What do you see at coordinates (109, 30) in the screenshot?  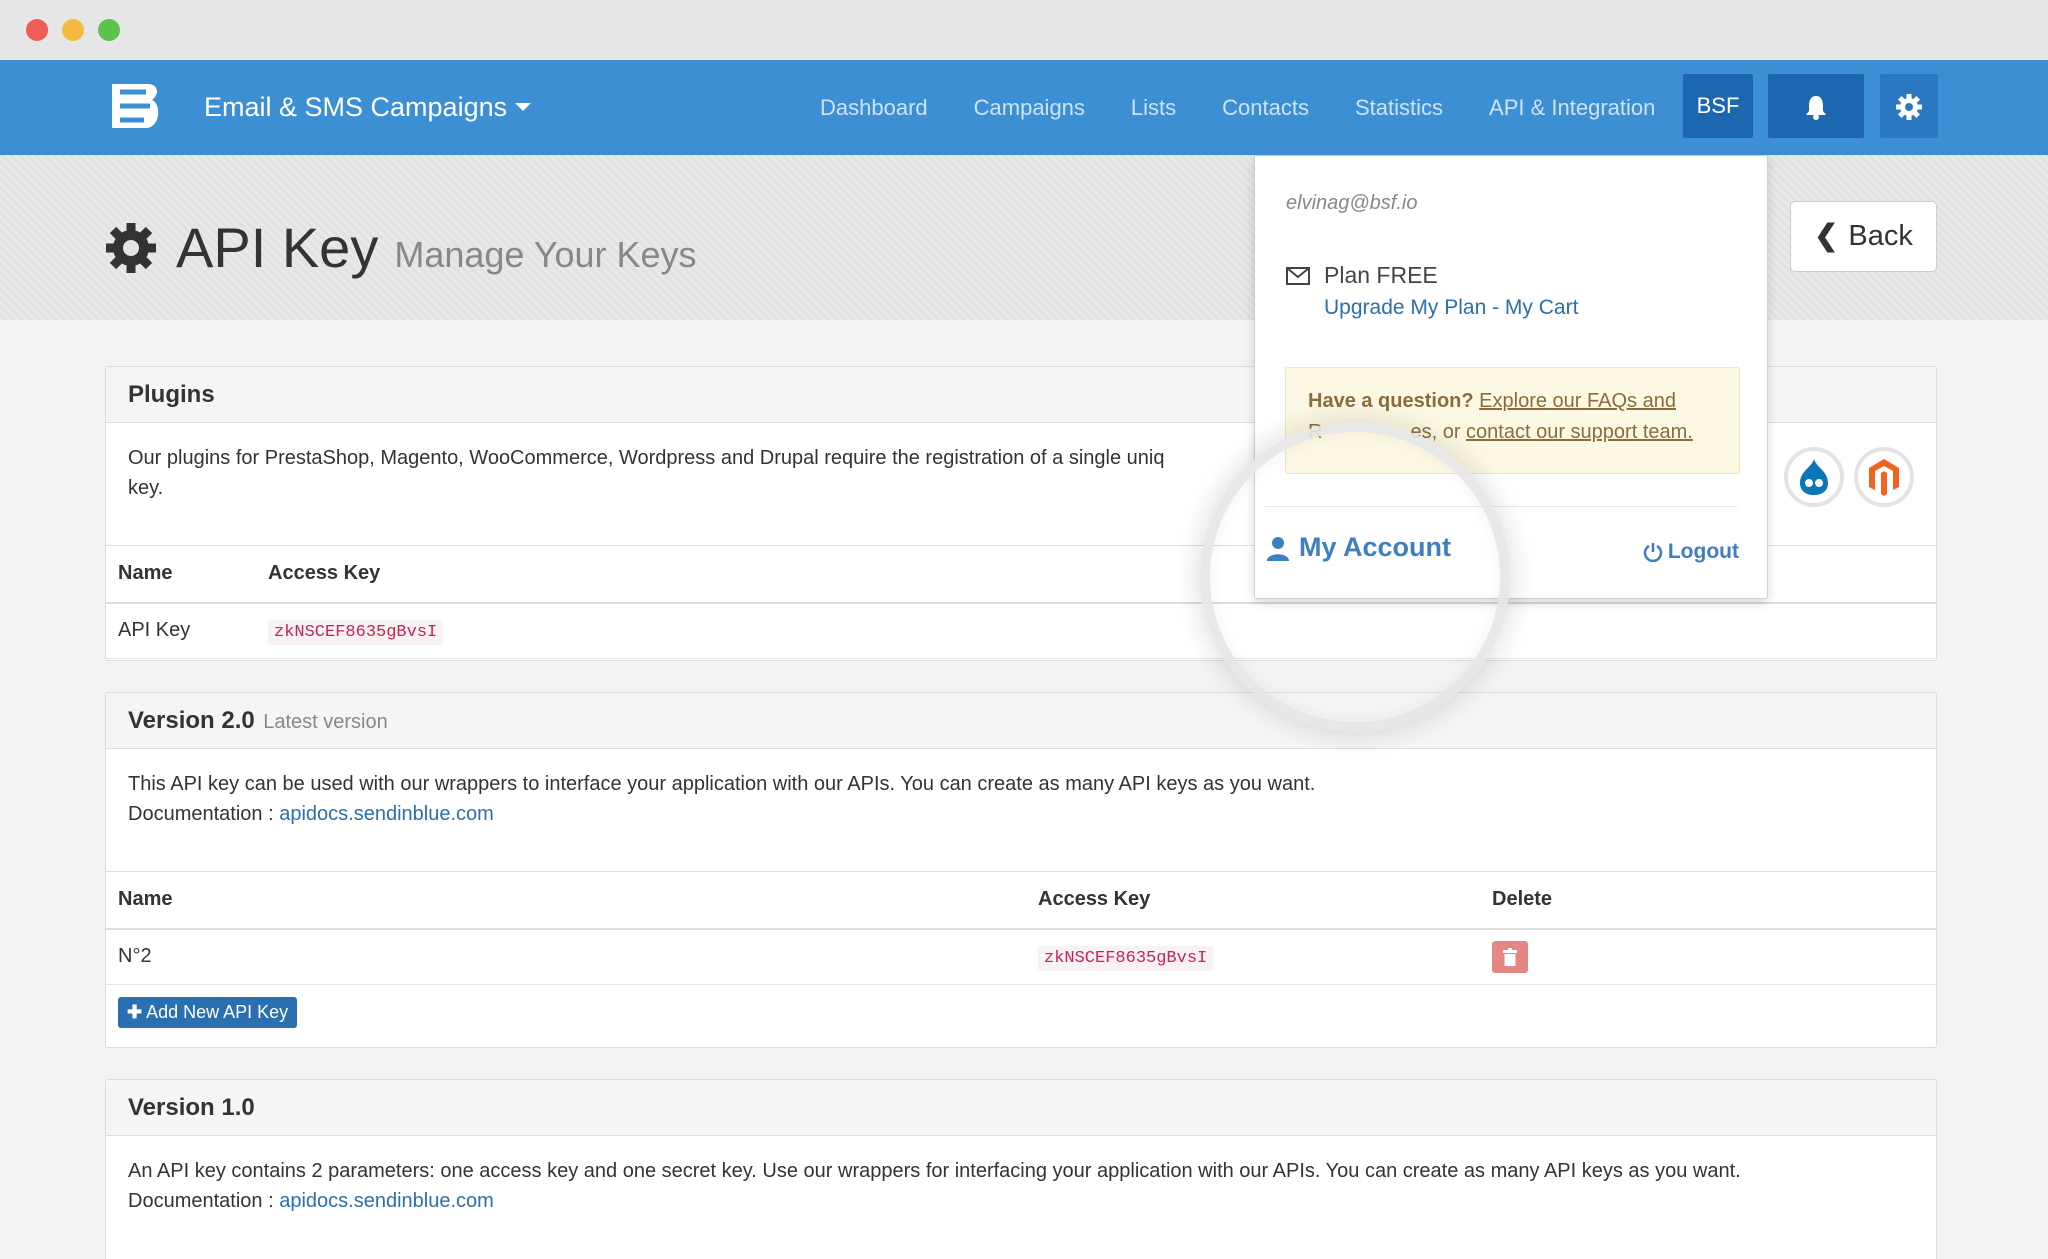 I see `maximize-window-button` at bounding box center [109, 30].